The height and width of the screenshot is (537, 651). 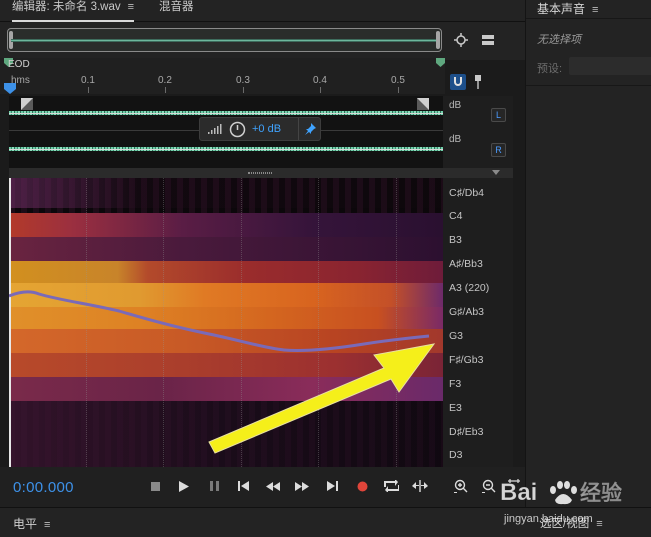 What do you see at coordinates (518, 492) in the screenshot?
I see `svg-text: Bai` at bounding box center [518, 492].